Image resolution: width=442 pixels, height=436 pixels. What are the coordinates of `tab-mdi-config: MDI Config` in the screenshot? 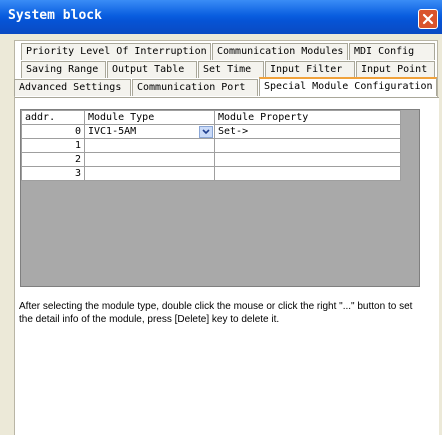 It's located at (392, 51).